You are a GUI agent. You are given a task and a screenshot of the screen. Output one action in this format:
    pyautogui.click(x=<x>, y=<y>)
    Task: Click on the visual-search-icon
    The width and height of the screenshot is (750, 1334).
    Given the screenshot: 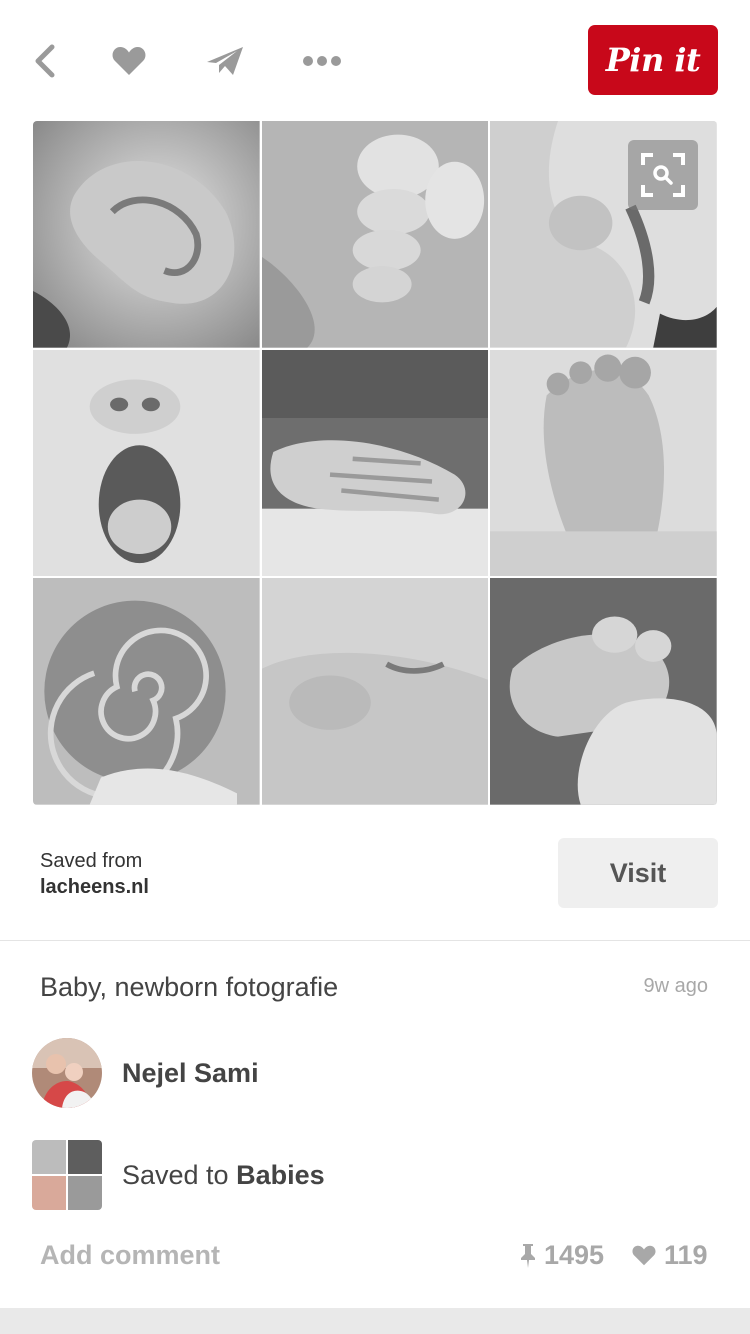 What is the action you would take?
    pyautogui.click(x=663, y=175)
    